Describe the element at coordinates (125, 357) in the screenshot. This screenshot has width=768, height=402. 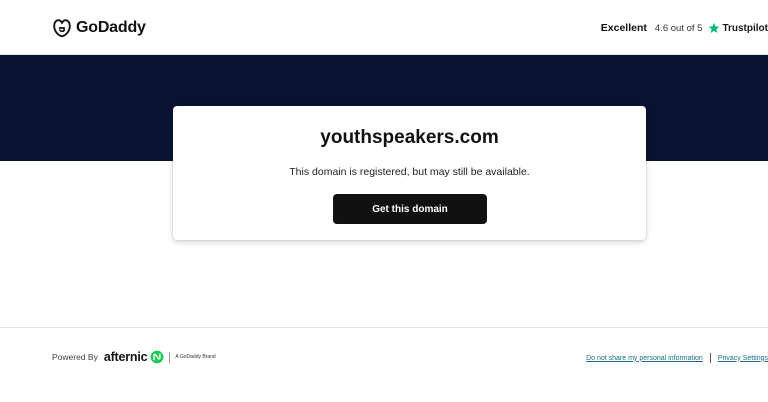
I see `afternic-logo-text: afternic` at that location.